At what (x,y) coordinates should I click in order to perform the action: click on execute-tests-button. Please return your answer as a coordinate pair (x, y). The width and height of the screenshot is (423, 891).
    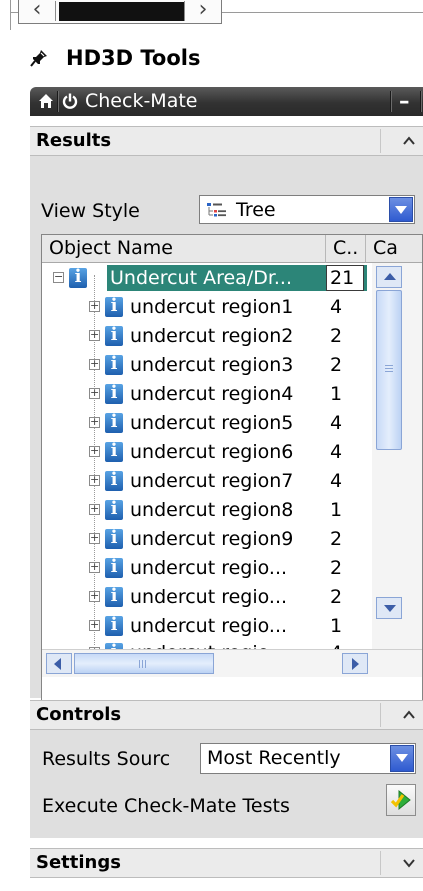
    Looking at the image, I should click on (401, 800).